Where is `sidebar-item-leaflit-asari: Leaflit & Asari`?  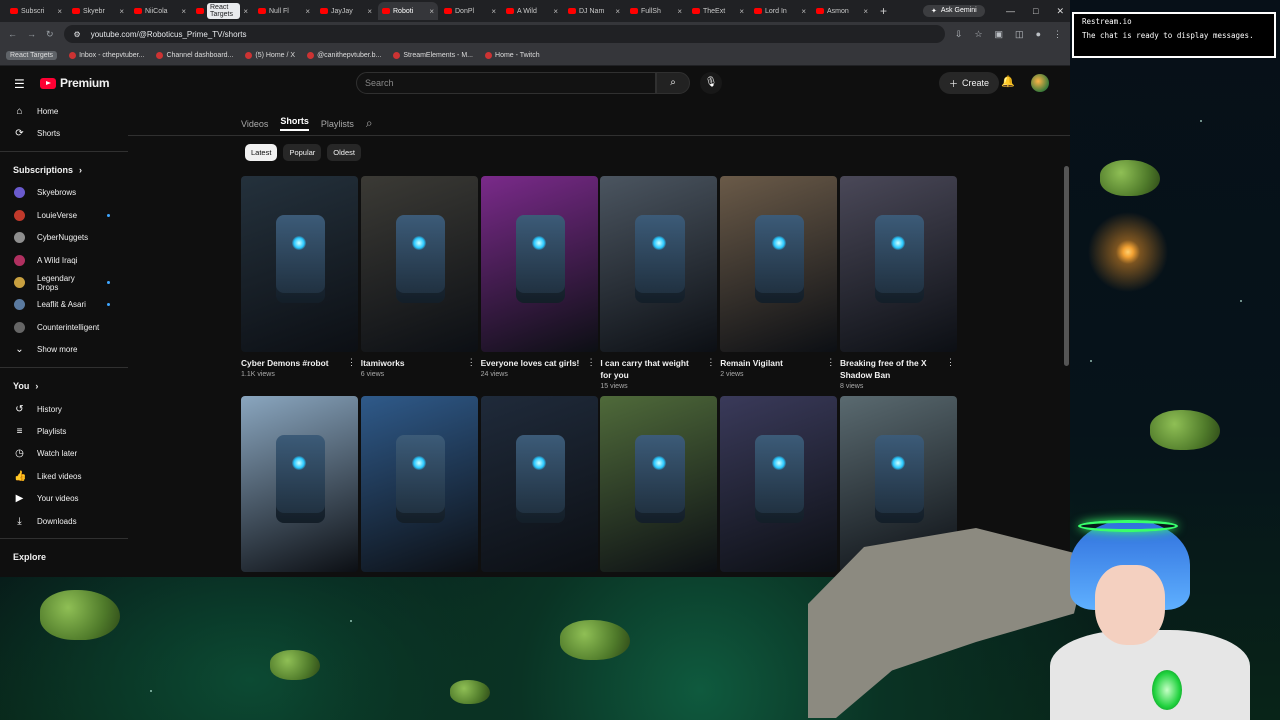 sidebar-item-leaflit-asari: Leaflit & Asari is located at coordinates (64, 305).